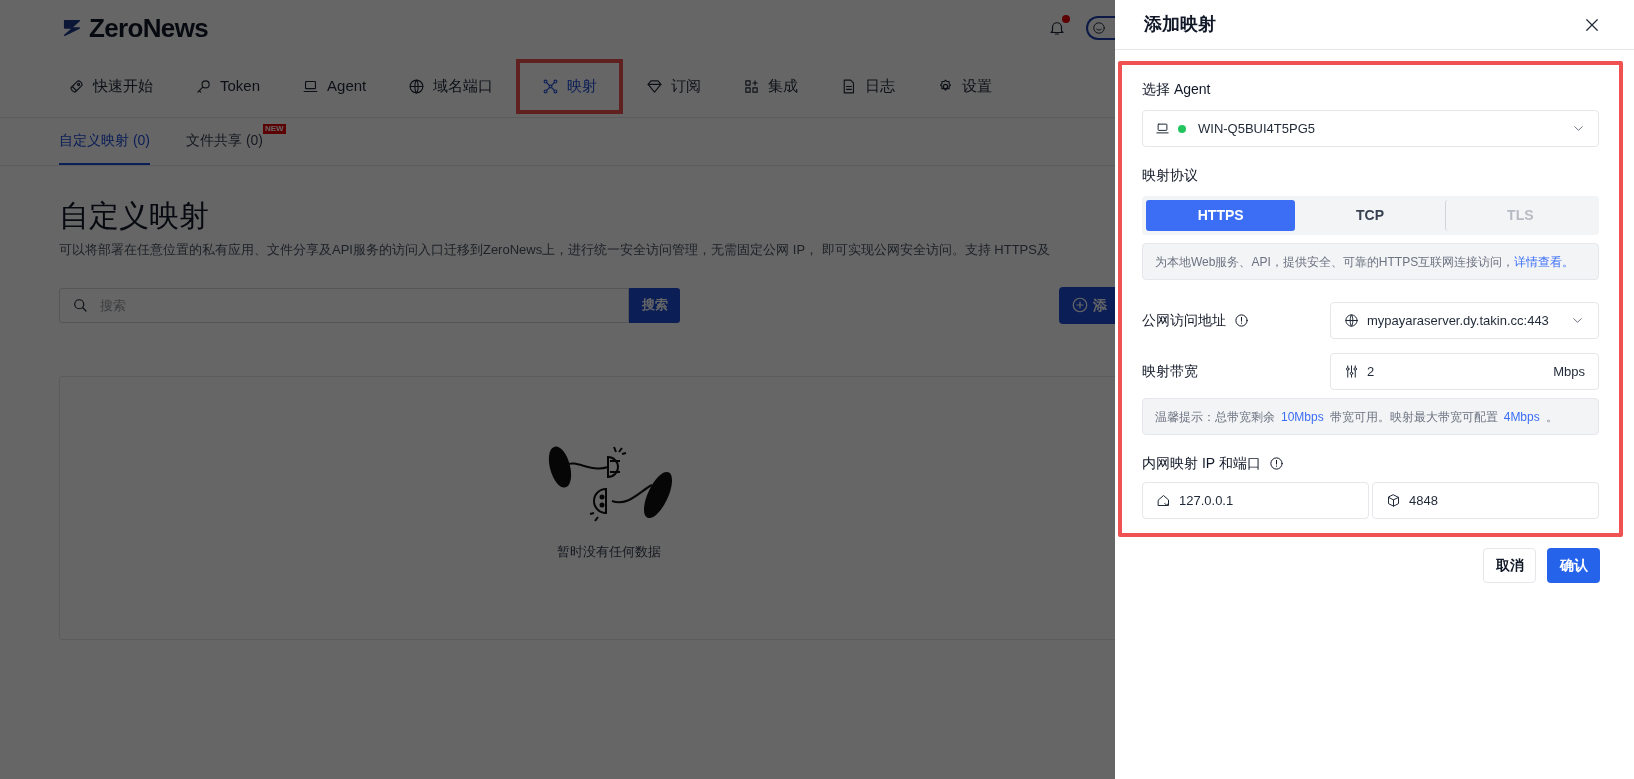 The image size is (1634, 779). What do you see at coordinates (1099, 28) in the screenshot?
I see `face-icon` at bounding box center [1099, 28].